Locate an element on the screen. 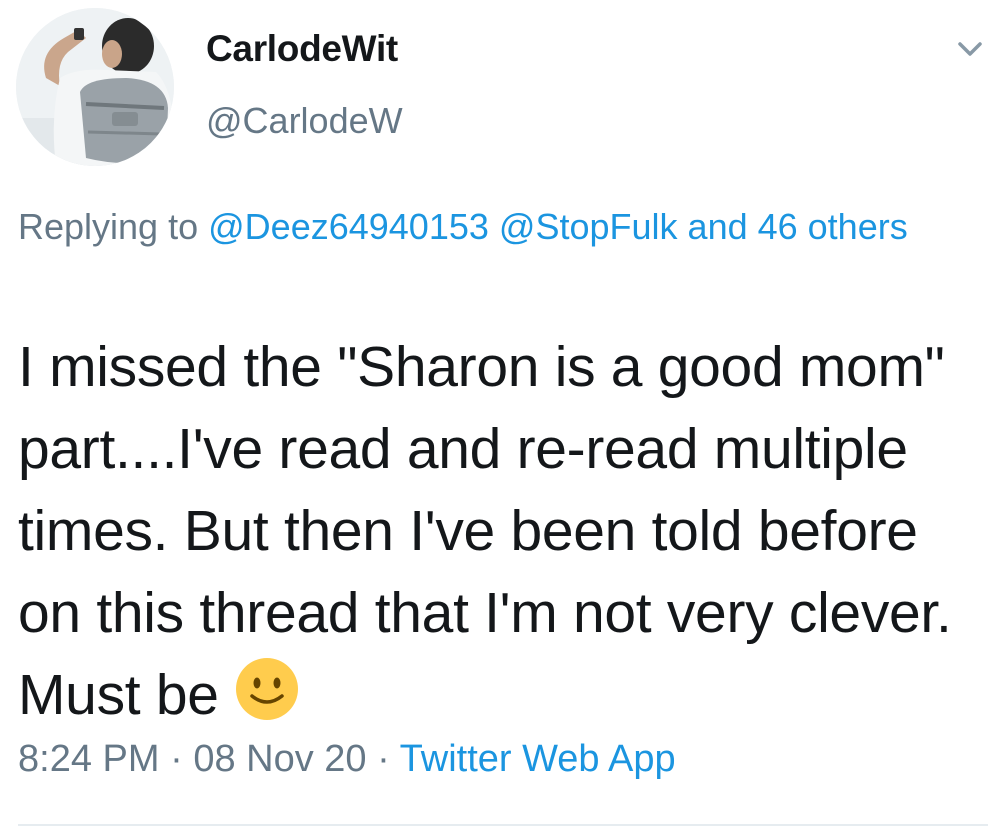 The image size is (1006, 836). chevron-down-icon is located at coordinates (970, 49).